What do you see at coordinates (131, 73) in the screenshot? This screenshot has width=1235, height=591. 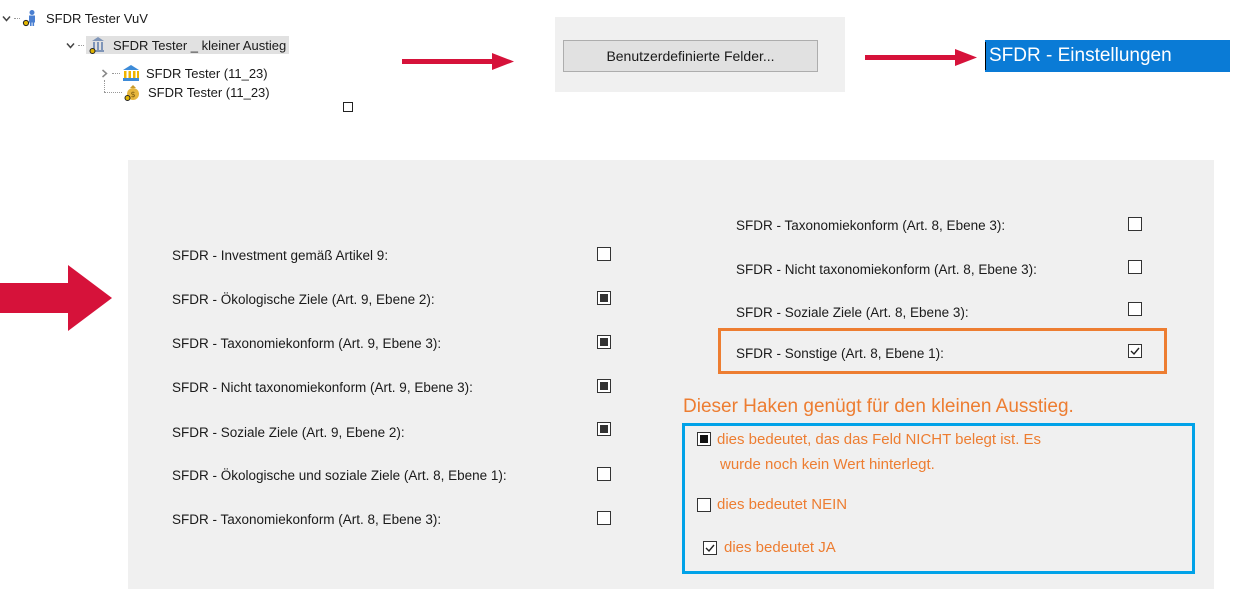 I see `bank-icon` at bounding box center [131, 73].